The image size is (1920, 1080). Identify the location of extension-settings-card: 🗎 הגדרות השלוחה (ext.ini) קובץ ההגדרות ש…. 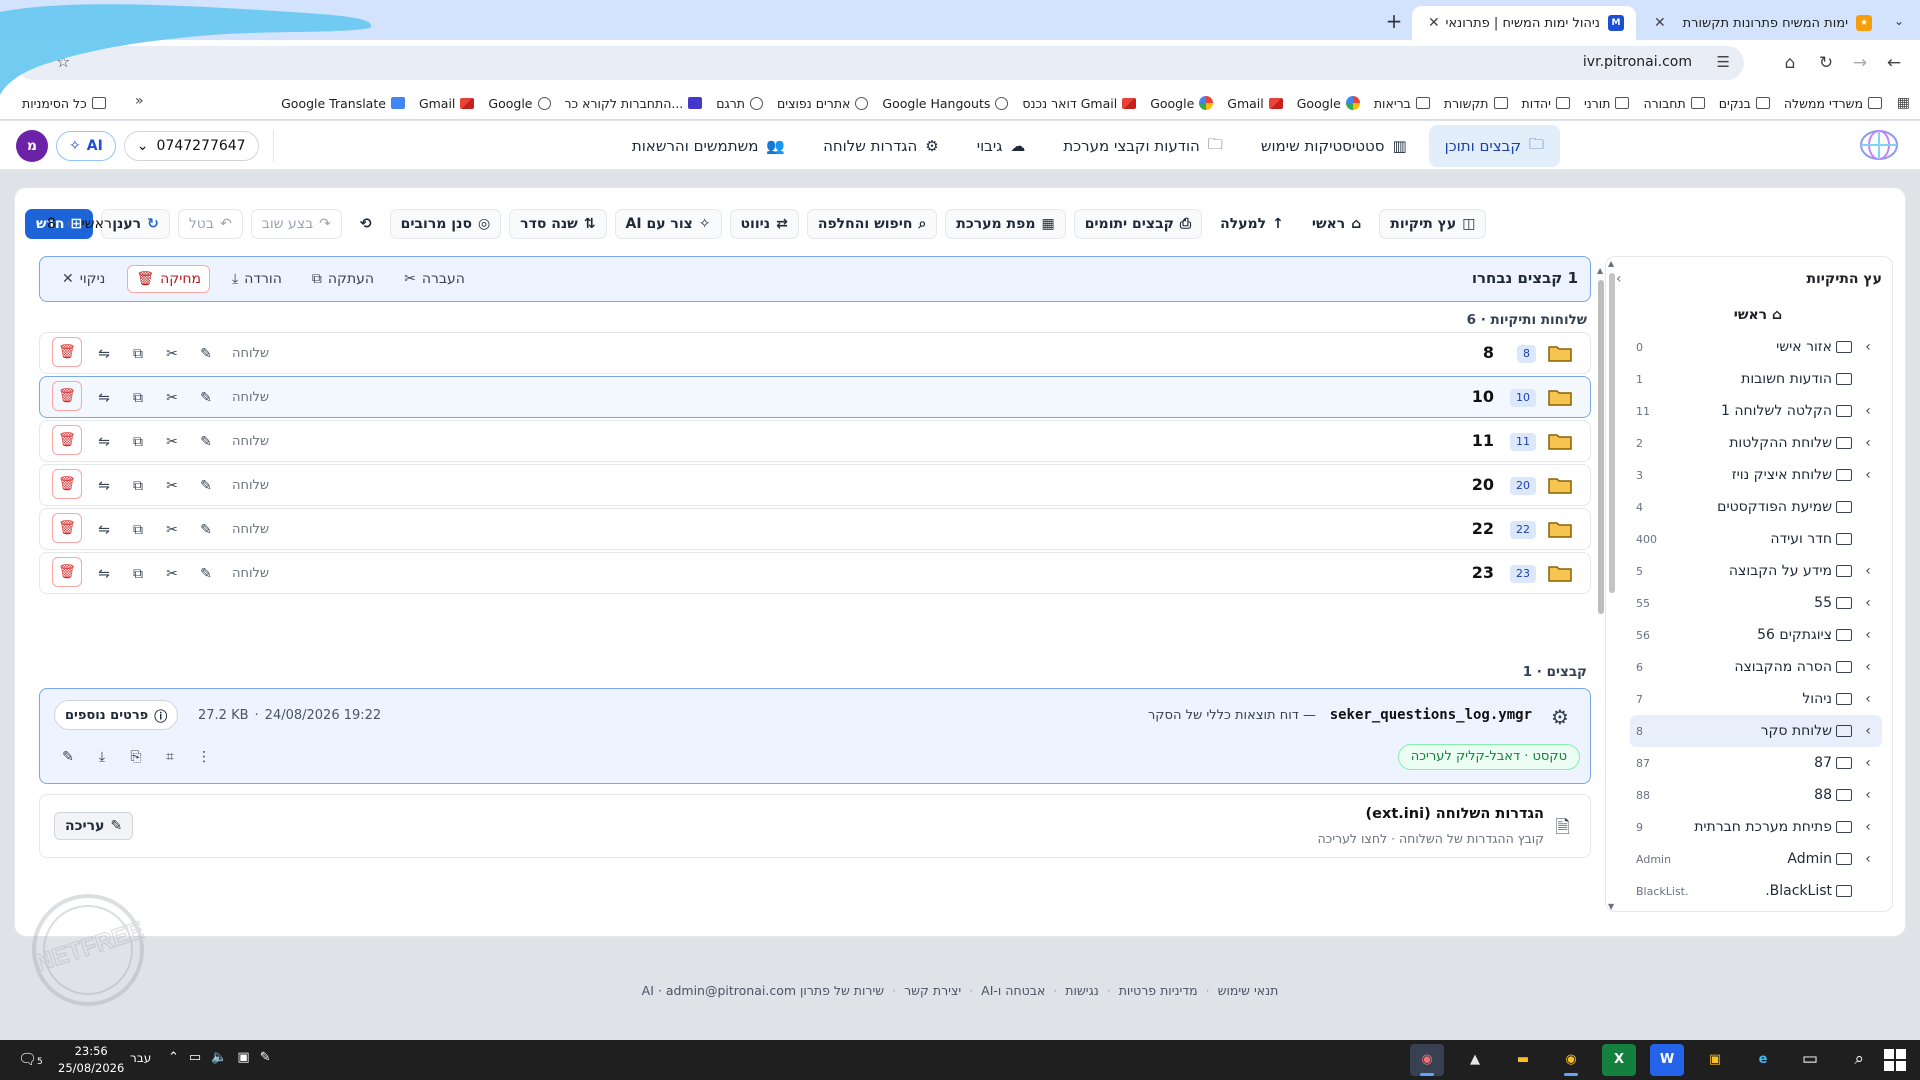
(815, 826).